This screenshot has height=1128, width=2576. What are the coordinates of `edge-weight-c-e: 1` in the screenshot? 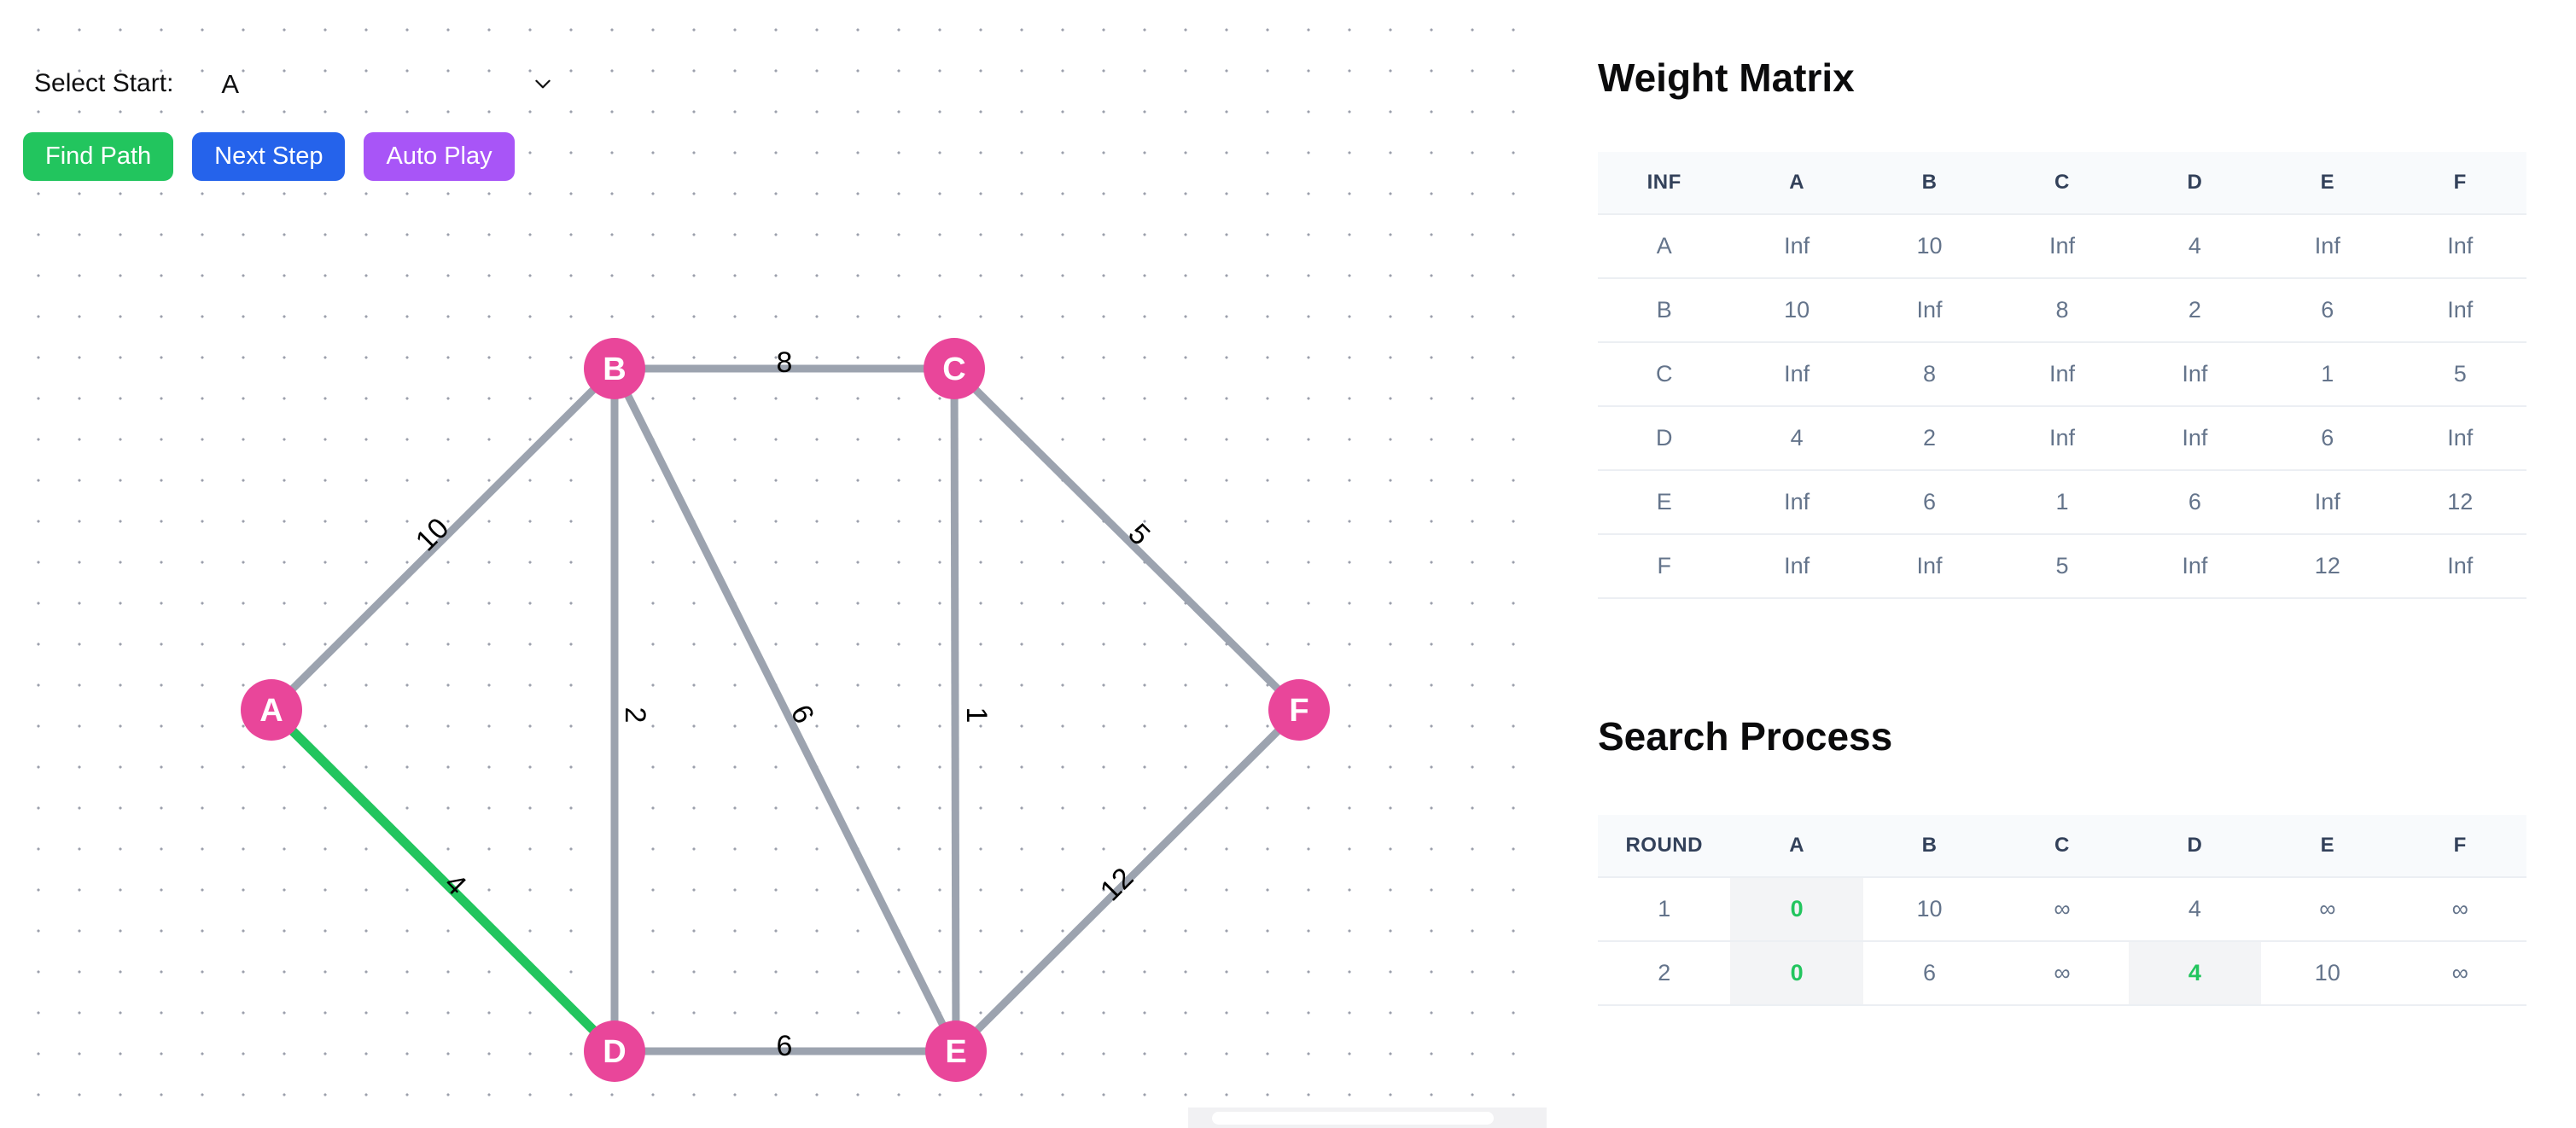 It's located at (976, 715).